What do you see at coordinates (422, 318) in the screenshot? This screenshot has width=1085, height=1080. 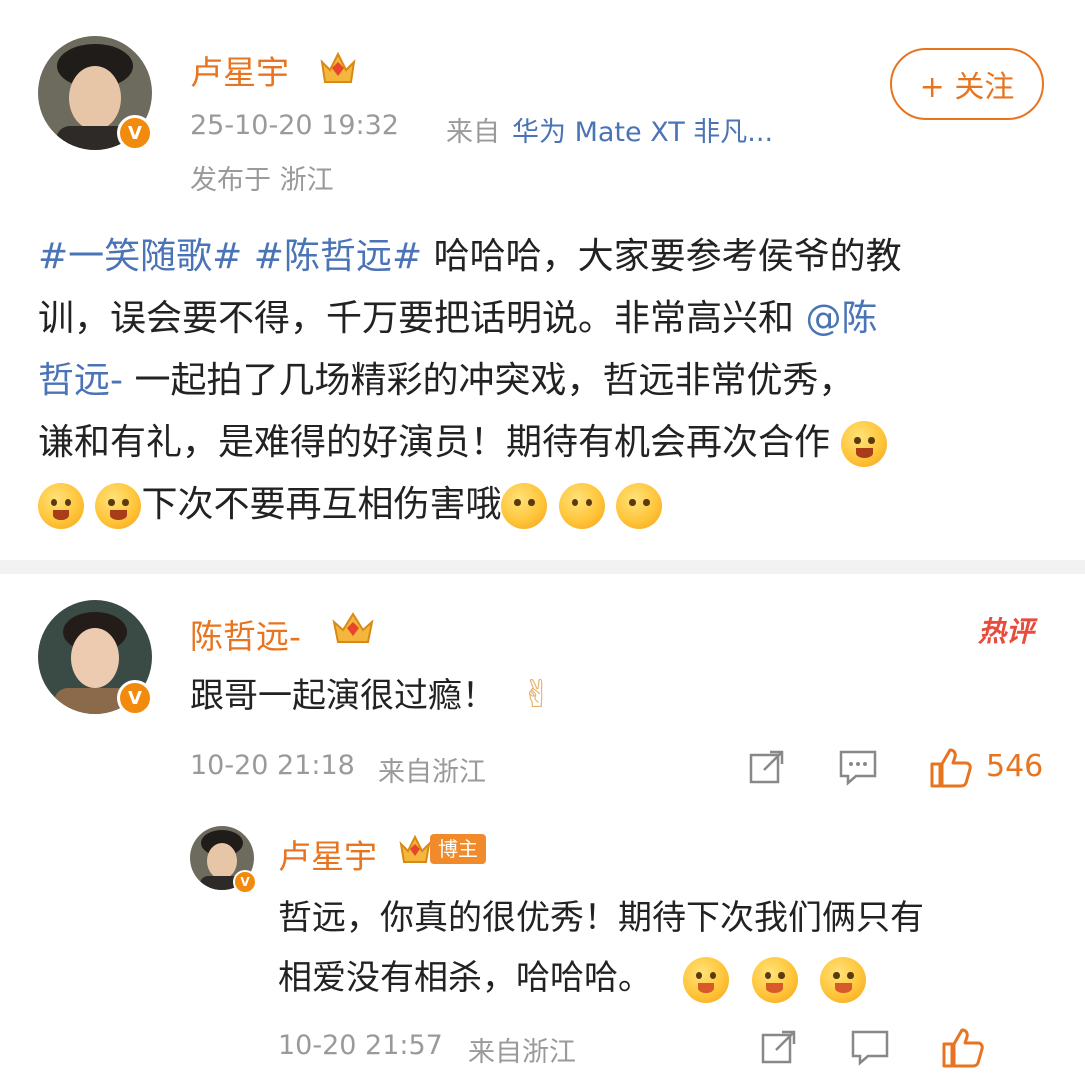 I see `post-text-2: 训，误会要不得，千万要把话明说。非常高兴和` at bounding box center [422, 318].